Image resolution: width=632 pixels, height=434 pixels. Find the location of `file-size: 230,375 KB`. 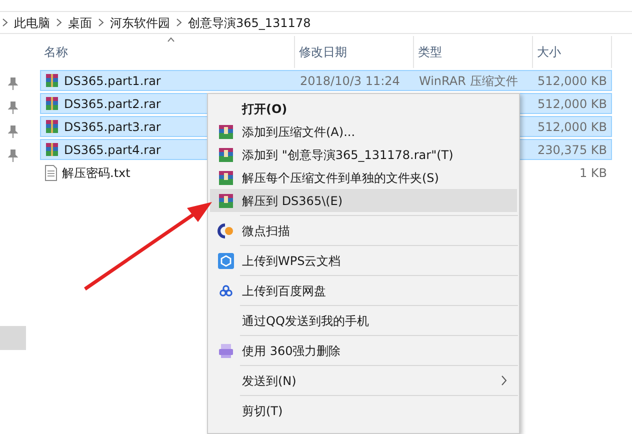

file-size: 230,375 KB is located at coordinates (572, 149).